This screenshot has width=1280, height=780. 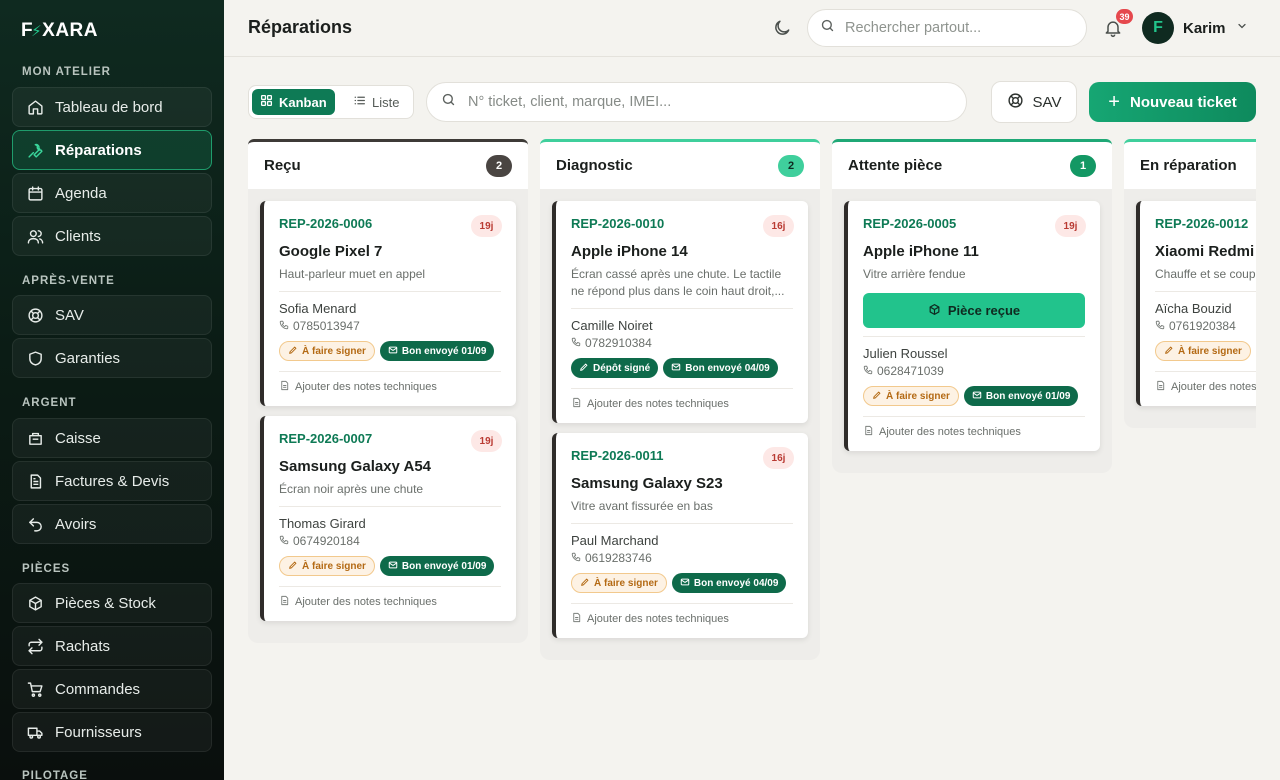 I want to click on sidebar-item-fournisseurs: Fournisseurs, so click(x=112, y=732).